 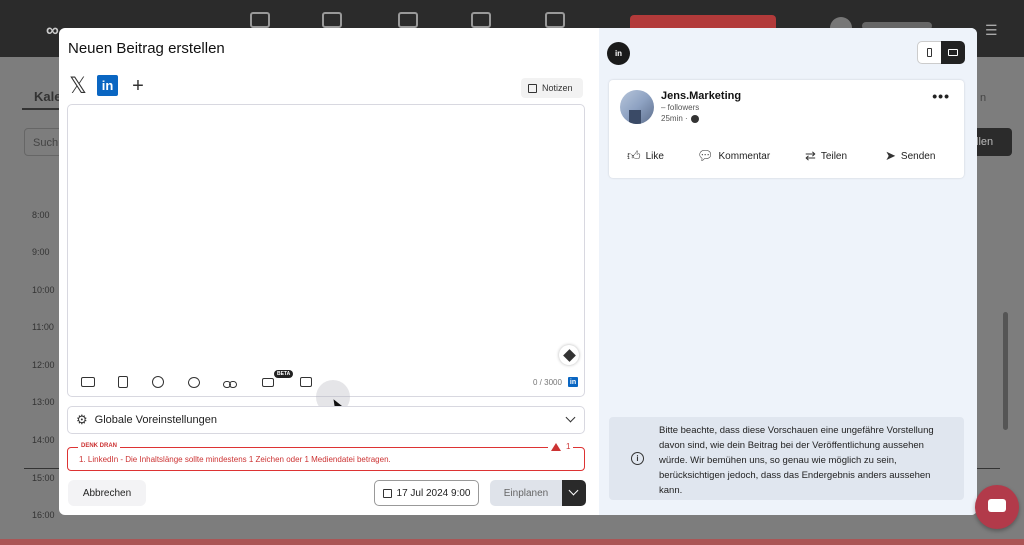 What do you see at coordinates (41, 215) in the screenshot?
I see `time-label: 8:00` at bounding box center [41, 215].